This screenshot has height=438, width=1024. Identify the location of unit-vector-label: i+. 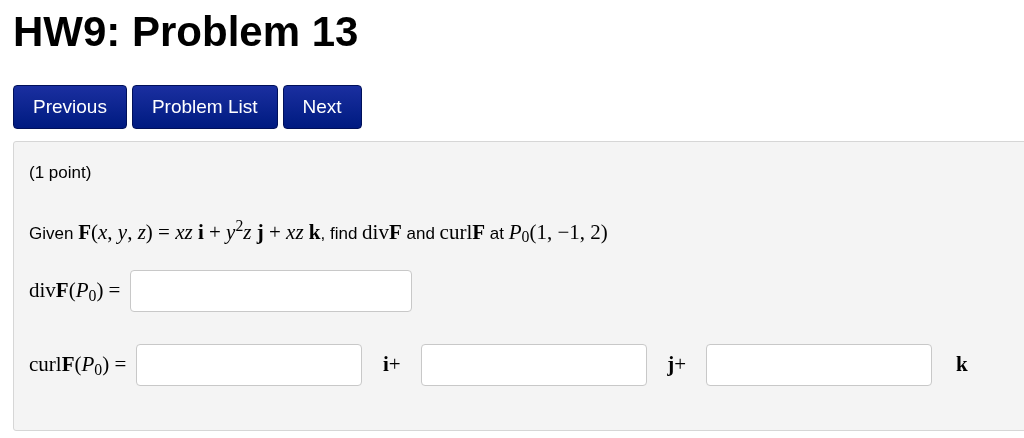
(391, 365).